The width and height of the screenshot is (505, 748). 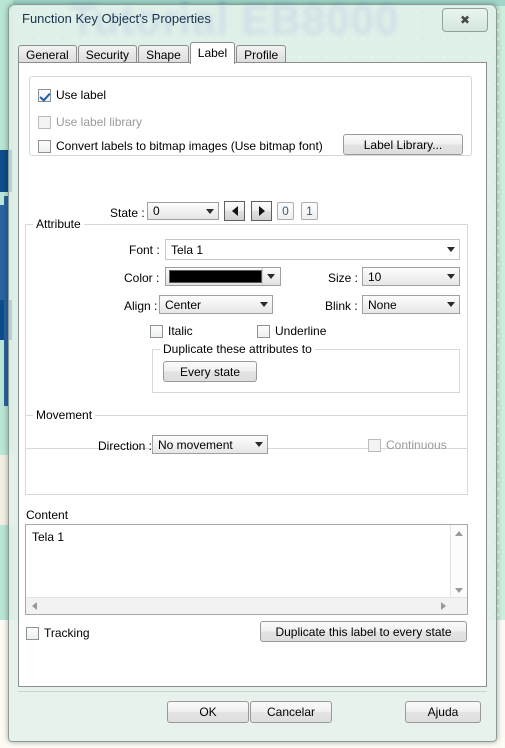 What do you see at coordinates (252, 691) in the screenshot?
I see `footer-separator` at bounding box center [252, 691].